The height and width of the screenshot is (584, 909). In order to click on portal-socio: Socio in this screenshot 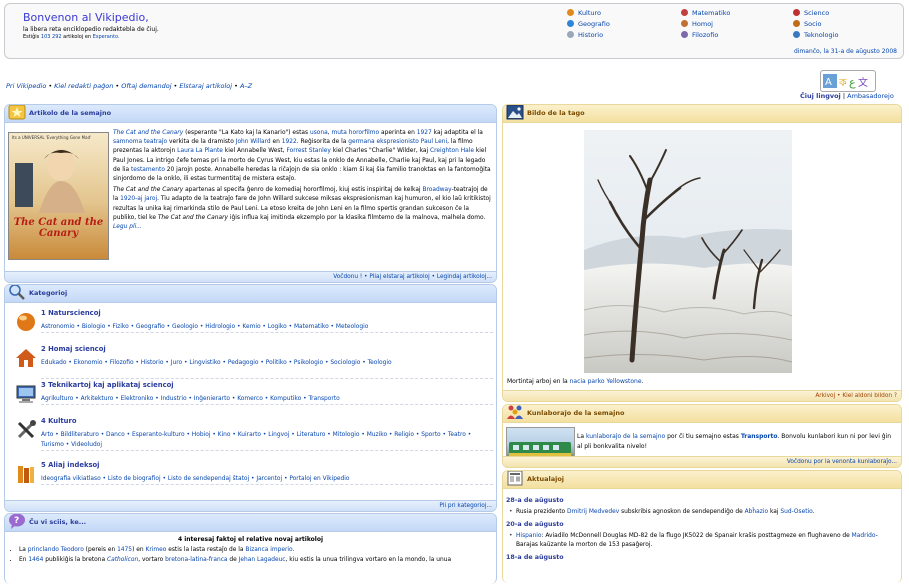, I will do `click(807, 24)`.